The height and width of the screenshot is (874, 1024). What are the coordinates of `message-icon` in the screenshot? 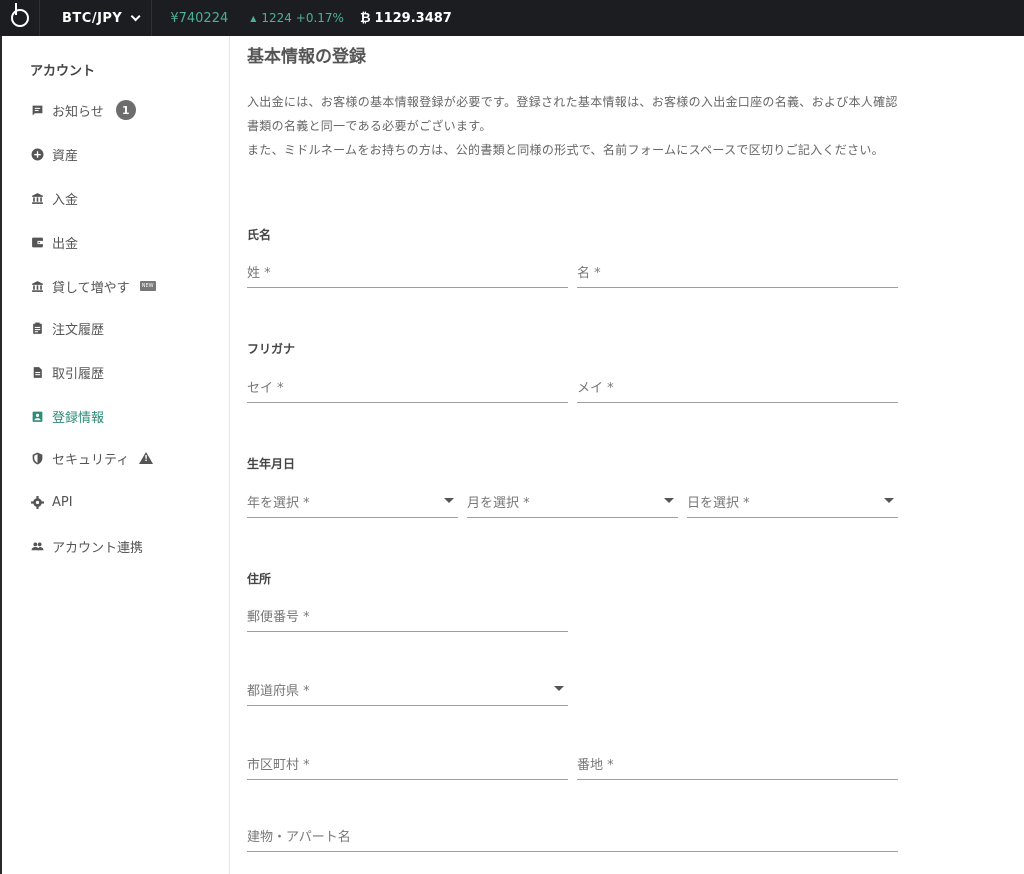 It's located at (37, 110).